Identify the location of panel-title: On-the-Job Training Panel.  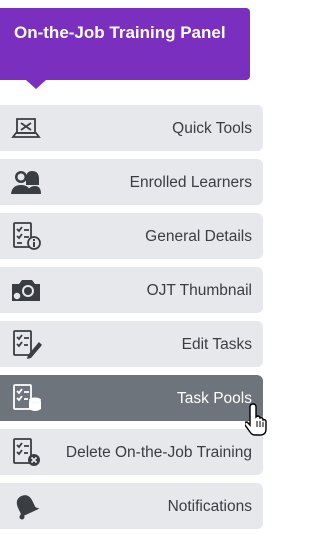
(120, 32).